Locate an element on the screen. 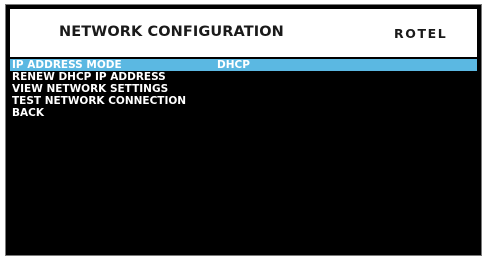  menu-item-renew-dhcp: RENEW DHCP IP ADDRESS is located at coordinates (243, 77).